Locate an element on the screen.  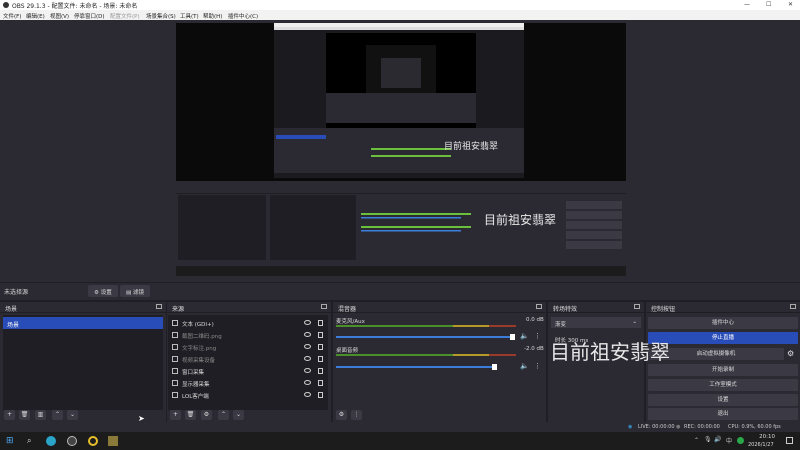
mouse-cursor-icon: ➤ is located at coordinates (141, 418).